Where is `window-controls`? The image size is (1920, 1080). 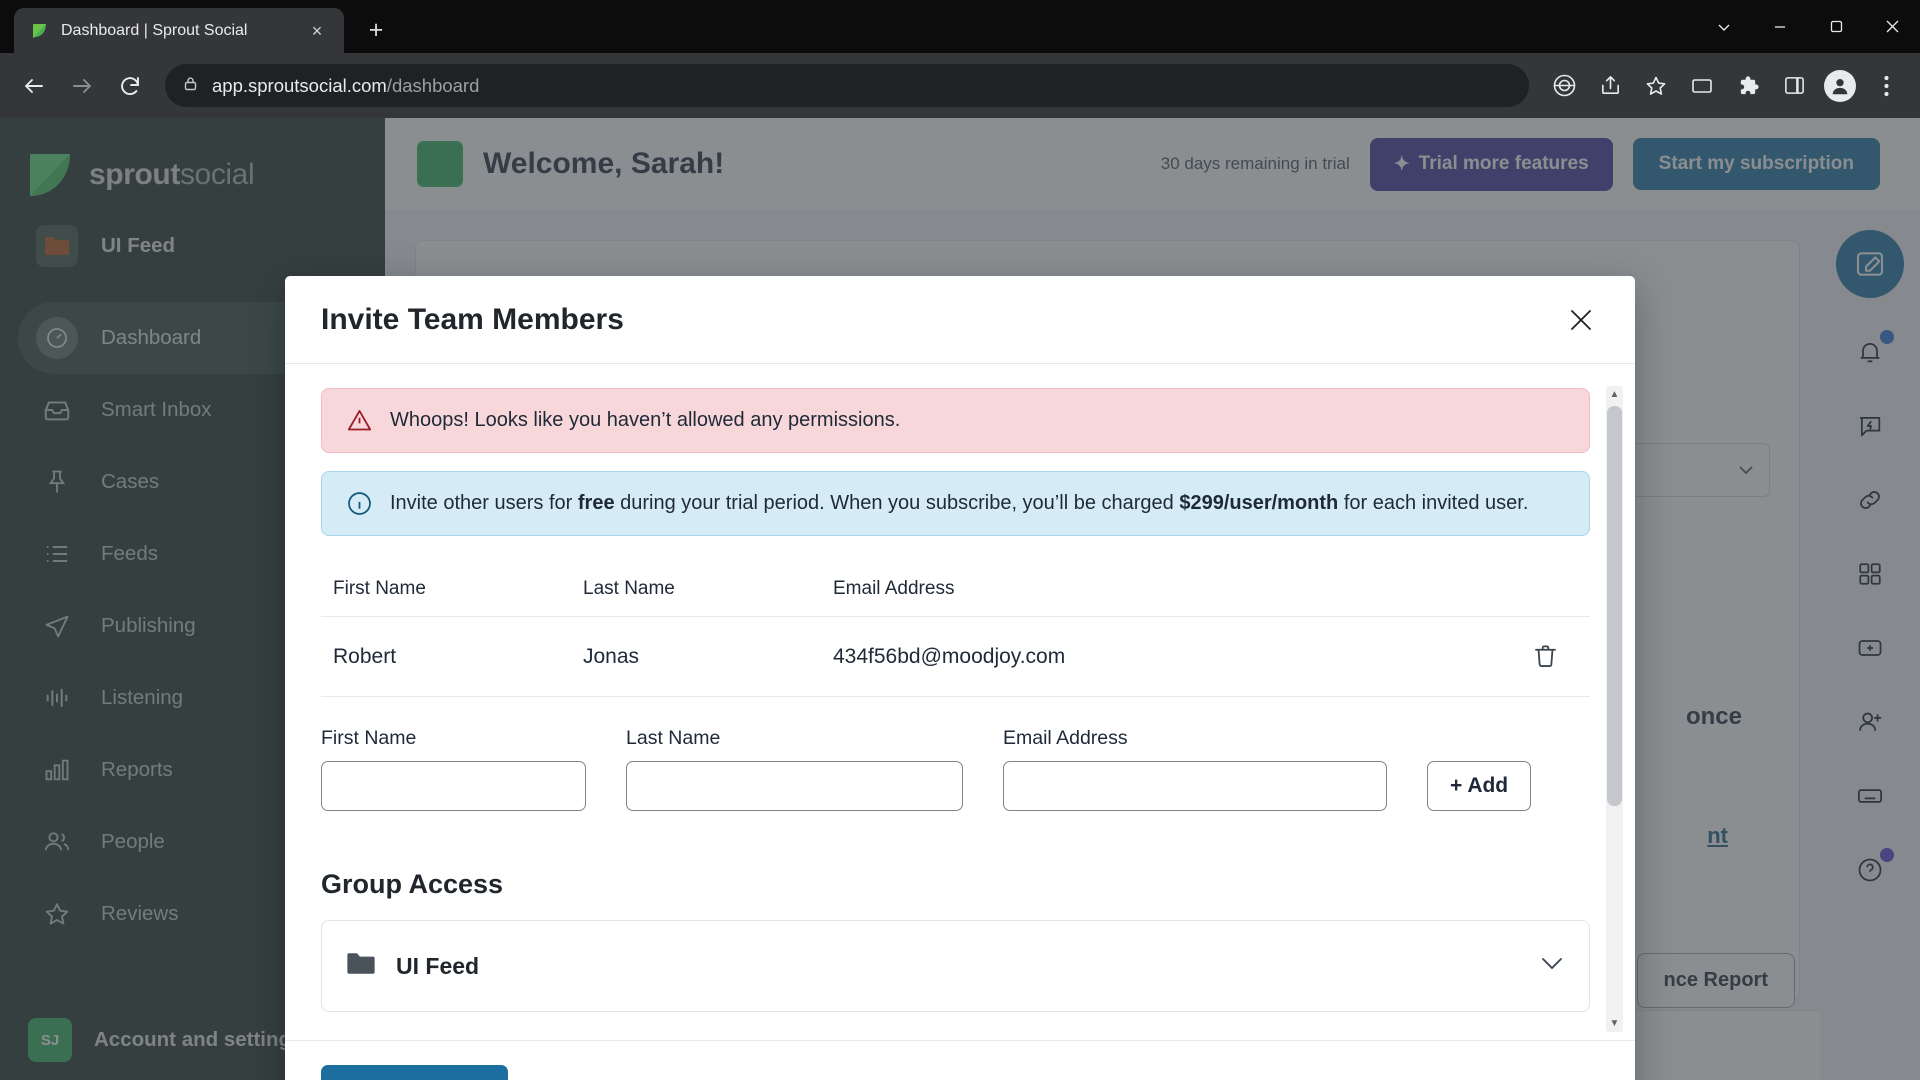
window-controls is located at coordinates (1808, 26).